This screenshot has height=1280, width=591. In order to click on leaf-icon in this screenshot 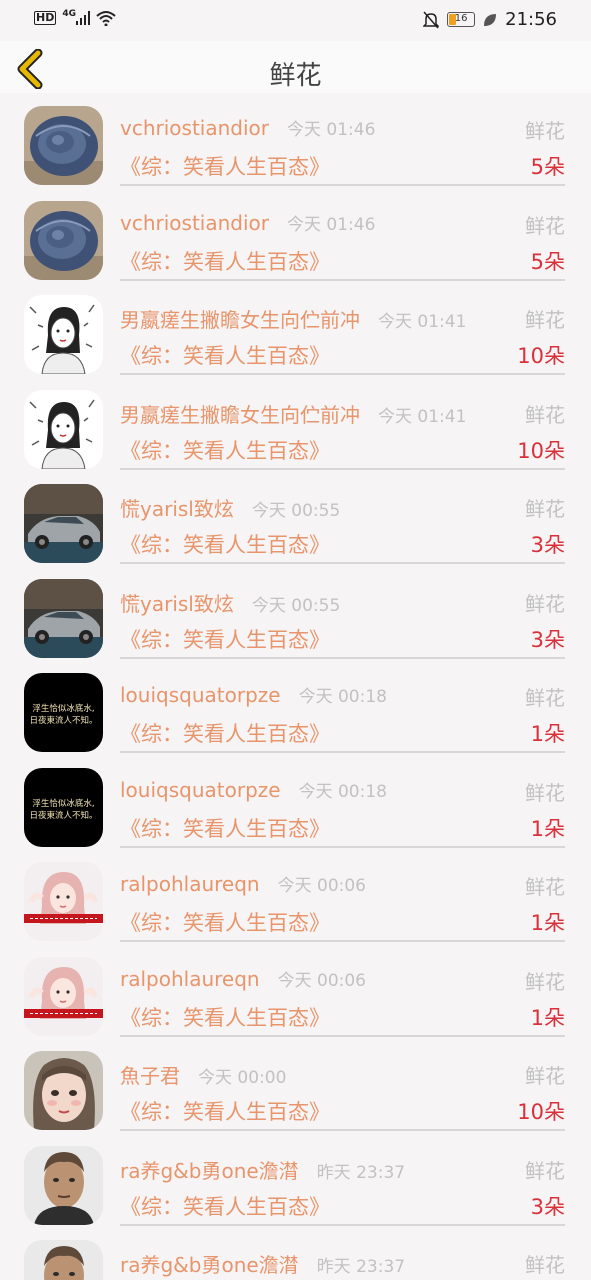, I will do `click(490, 19)`.